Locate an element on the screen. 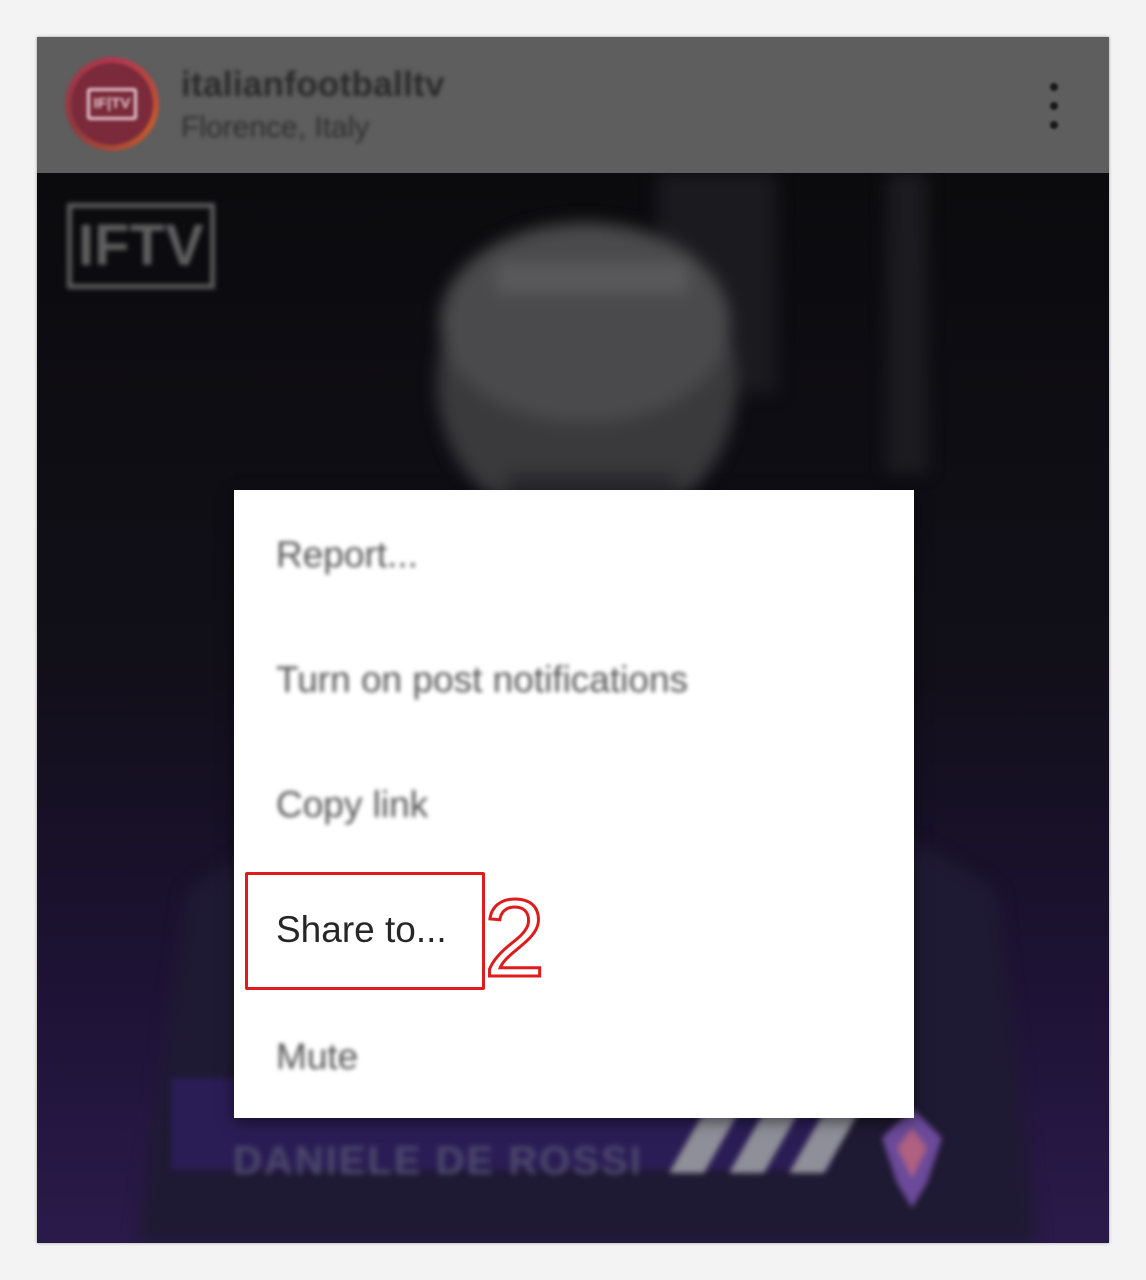 Image resolution: width=1146 pixels, height=1280 pixels. player-name-text: DANIELE DE ROSSI is located at coordinates (438, 1161).